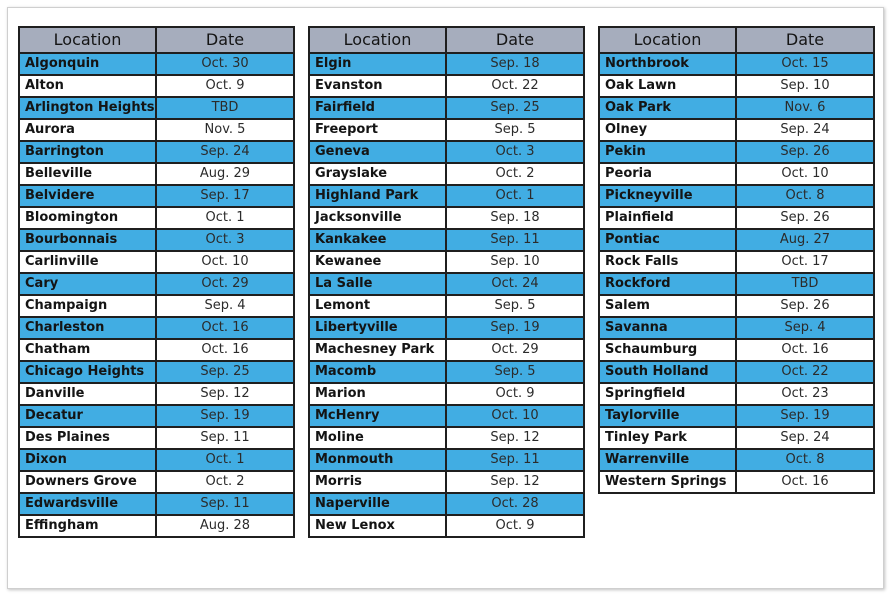 The height and width of the screenshot is (596, 890). Describe the element at coordinates (377, 482) in the screenshot. I see `location-cell: Morris` at that location.